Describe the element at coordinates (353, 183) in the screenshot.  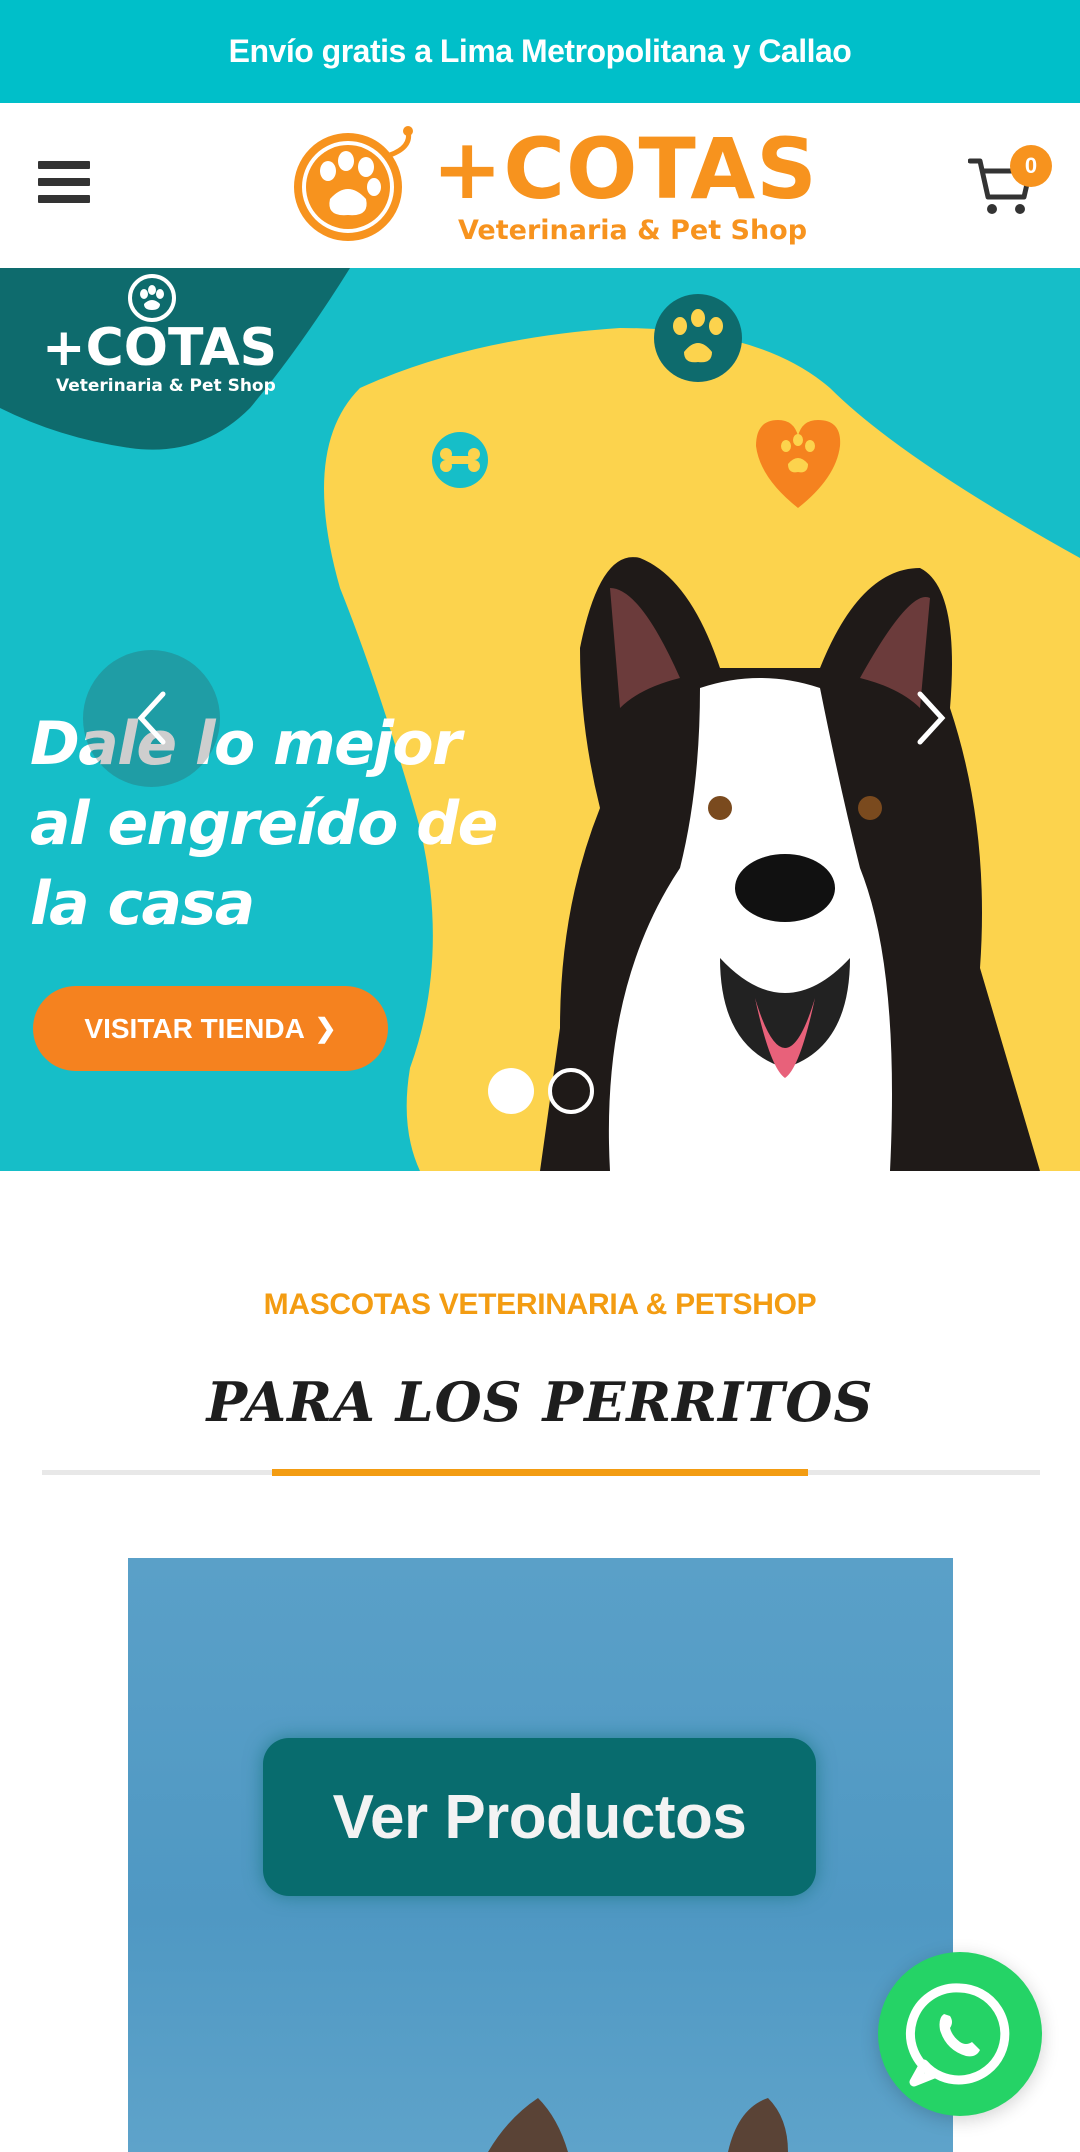
I see `logo-paw-stethoscope-icon` at that location.